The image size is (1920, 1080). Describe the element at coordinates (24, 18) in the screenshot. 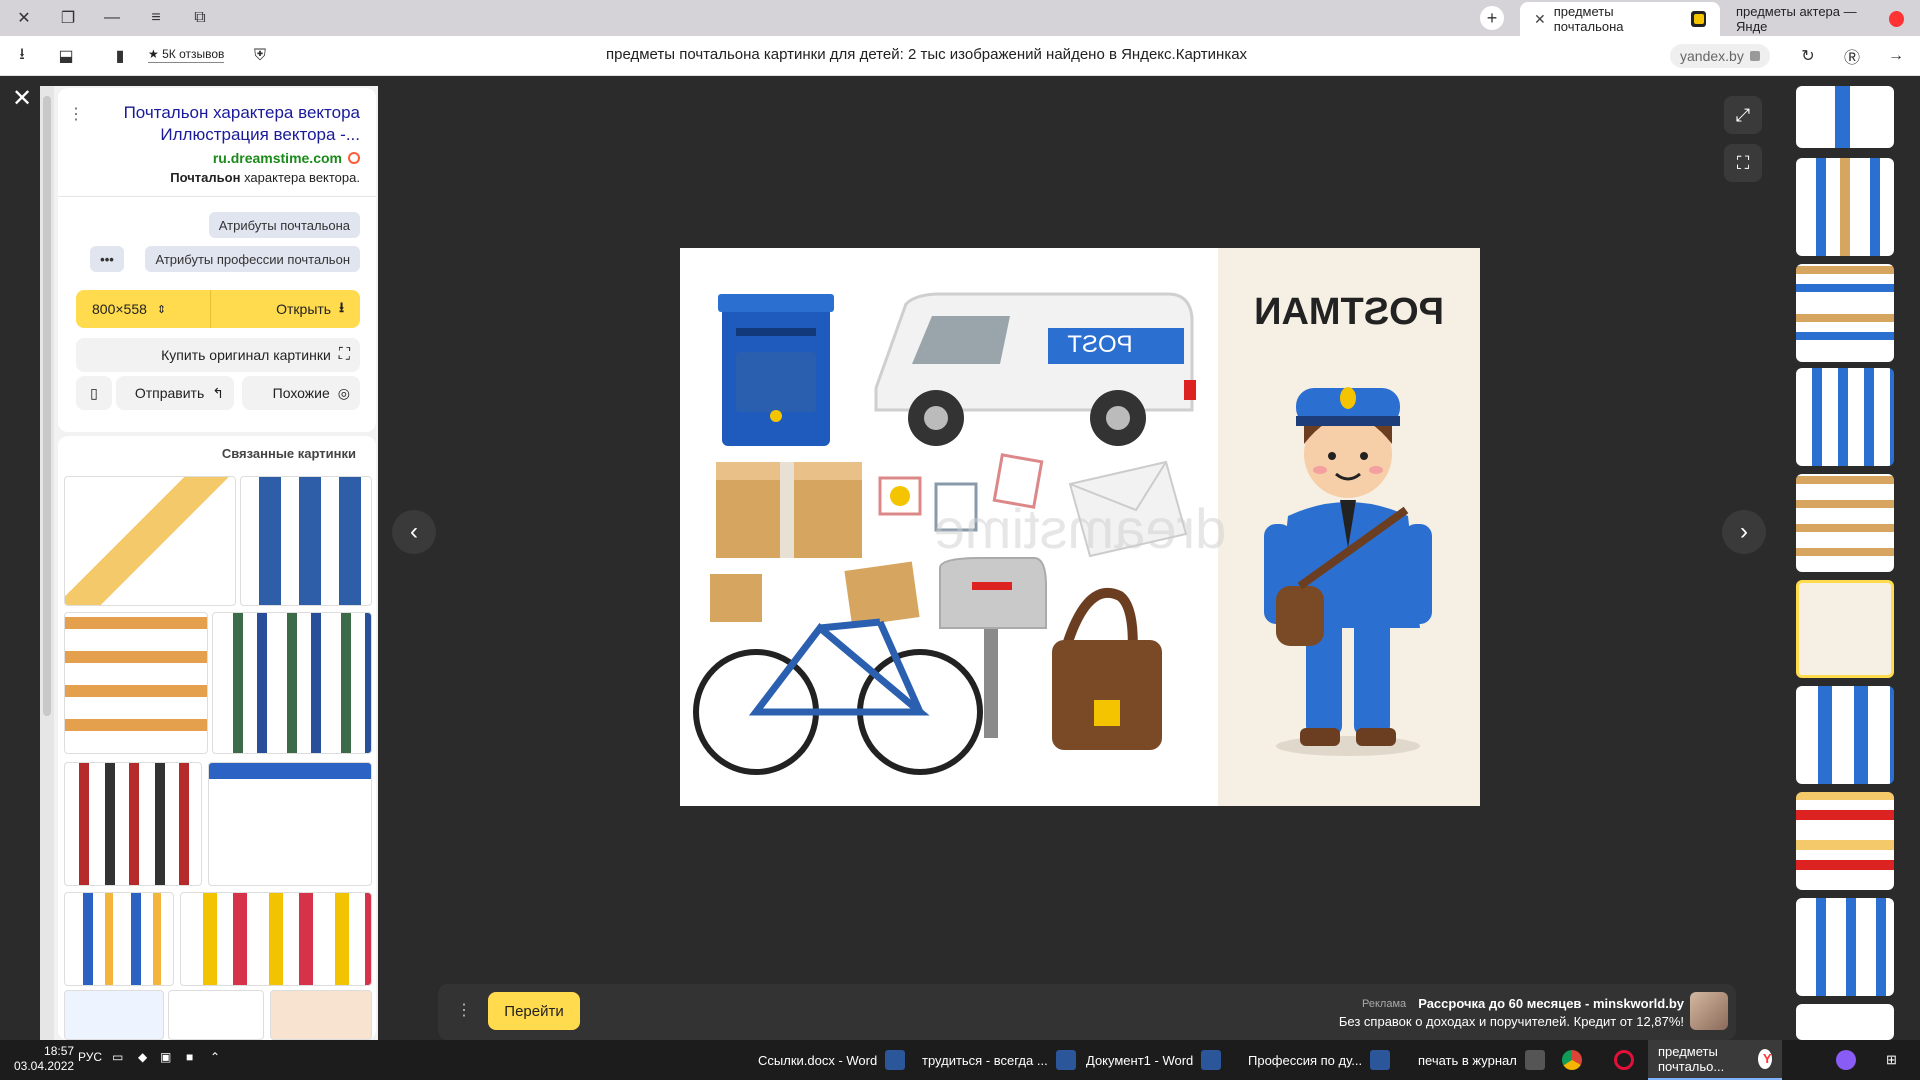

I see `close-window-icon: ✕` at that location.